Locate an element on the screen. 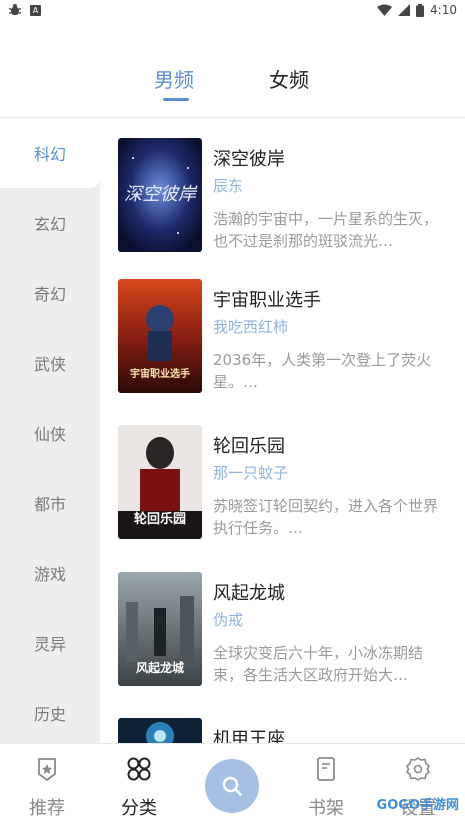 The height and width of the screenshot is (828, 465). category-item-supernatural: 灵异 is located at coordinates (50, 643).